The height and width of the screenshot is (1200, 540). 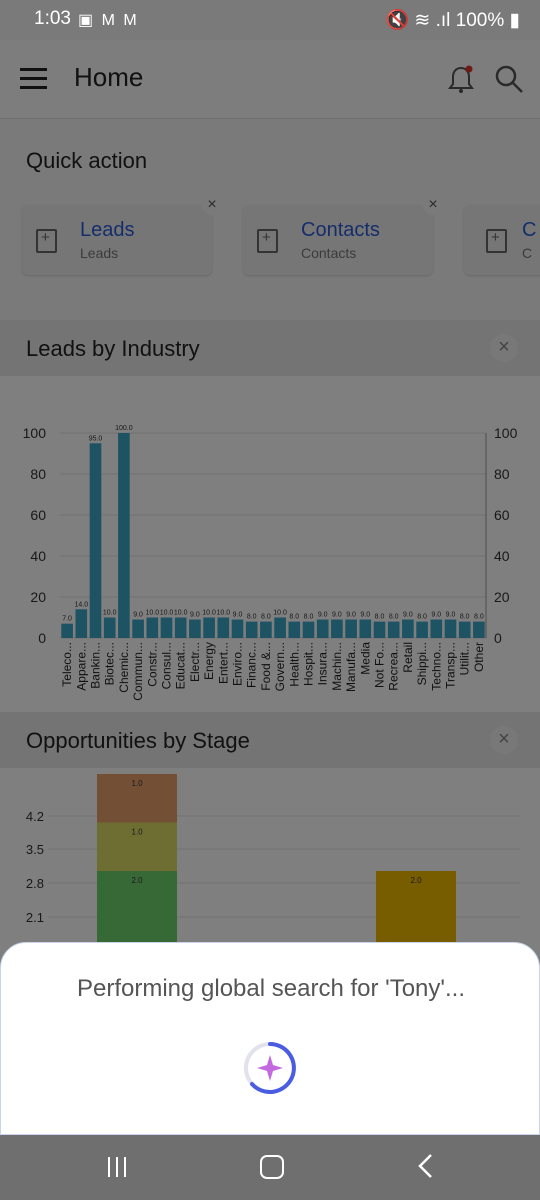 I want to click on hamburger-menu-icon, so click(x=33, y=78).